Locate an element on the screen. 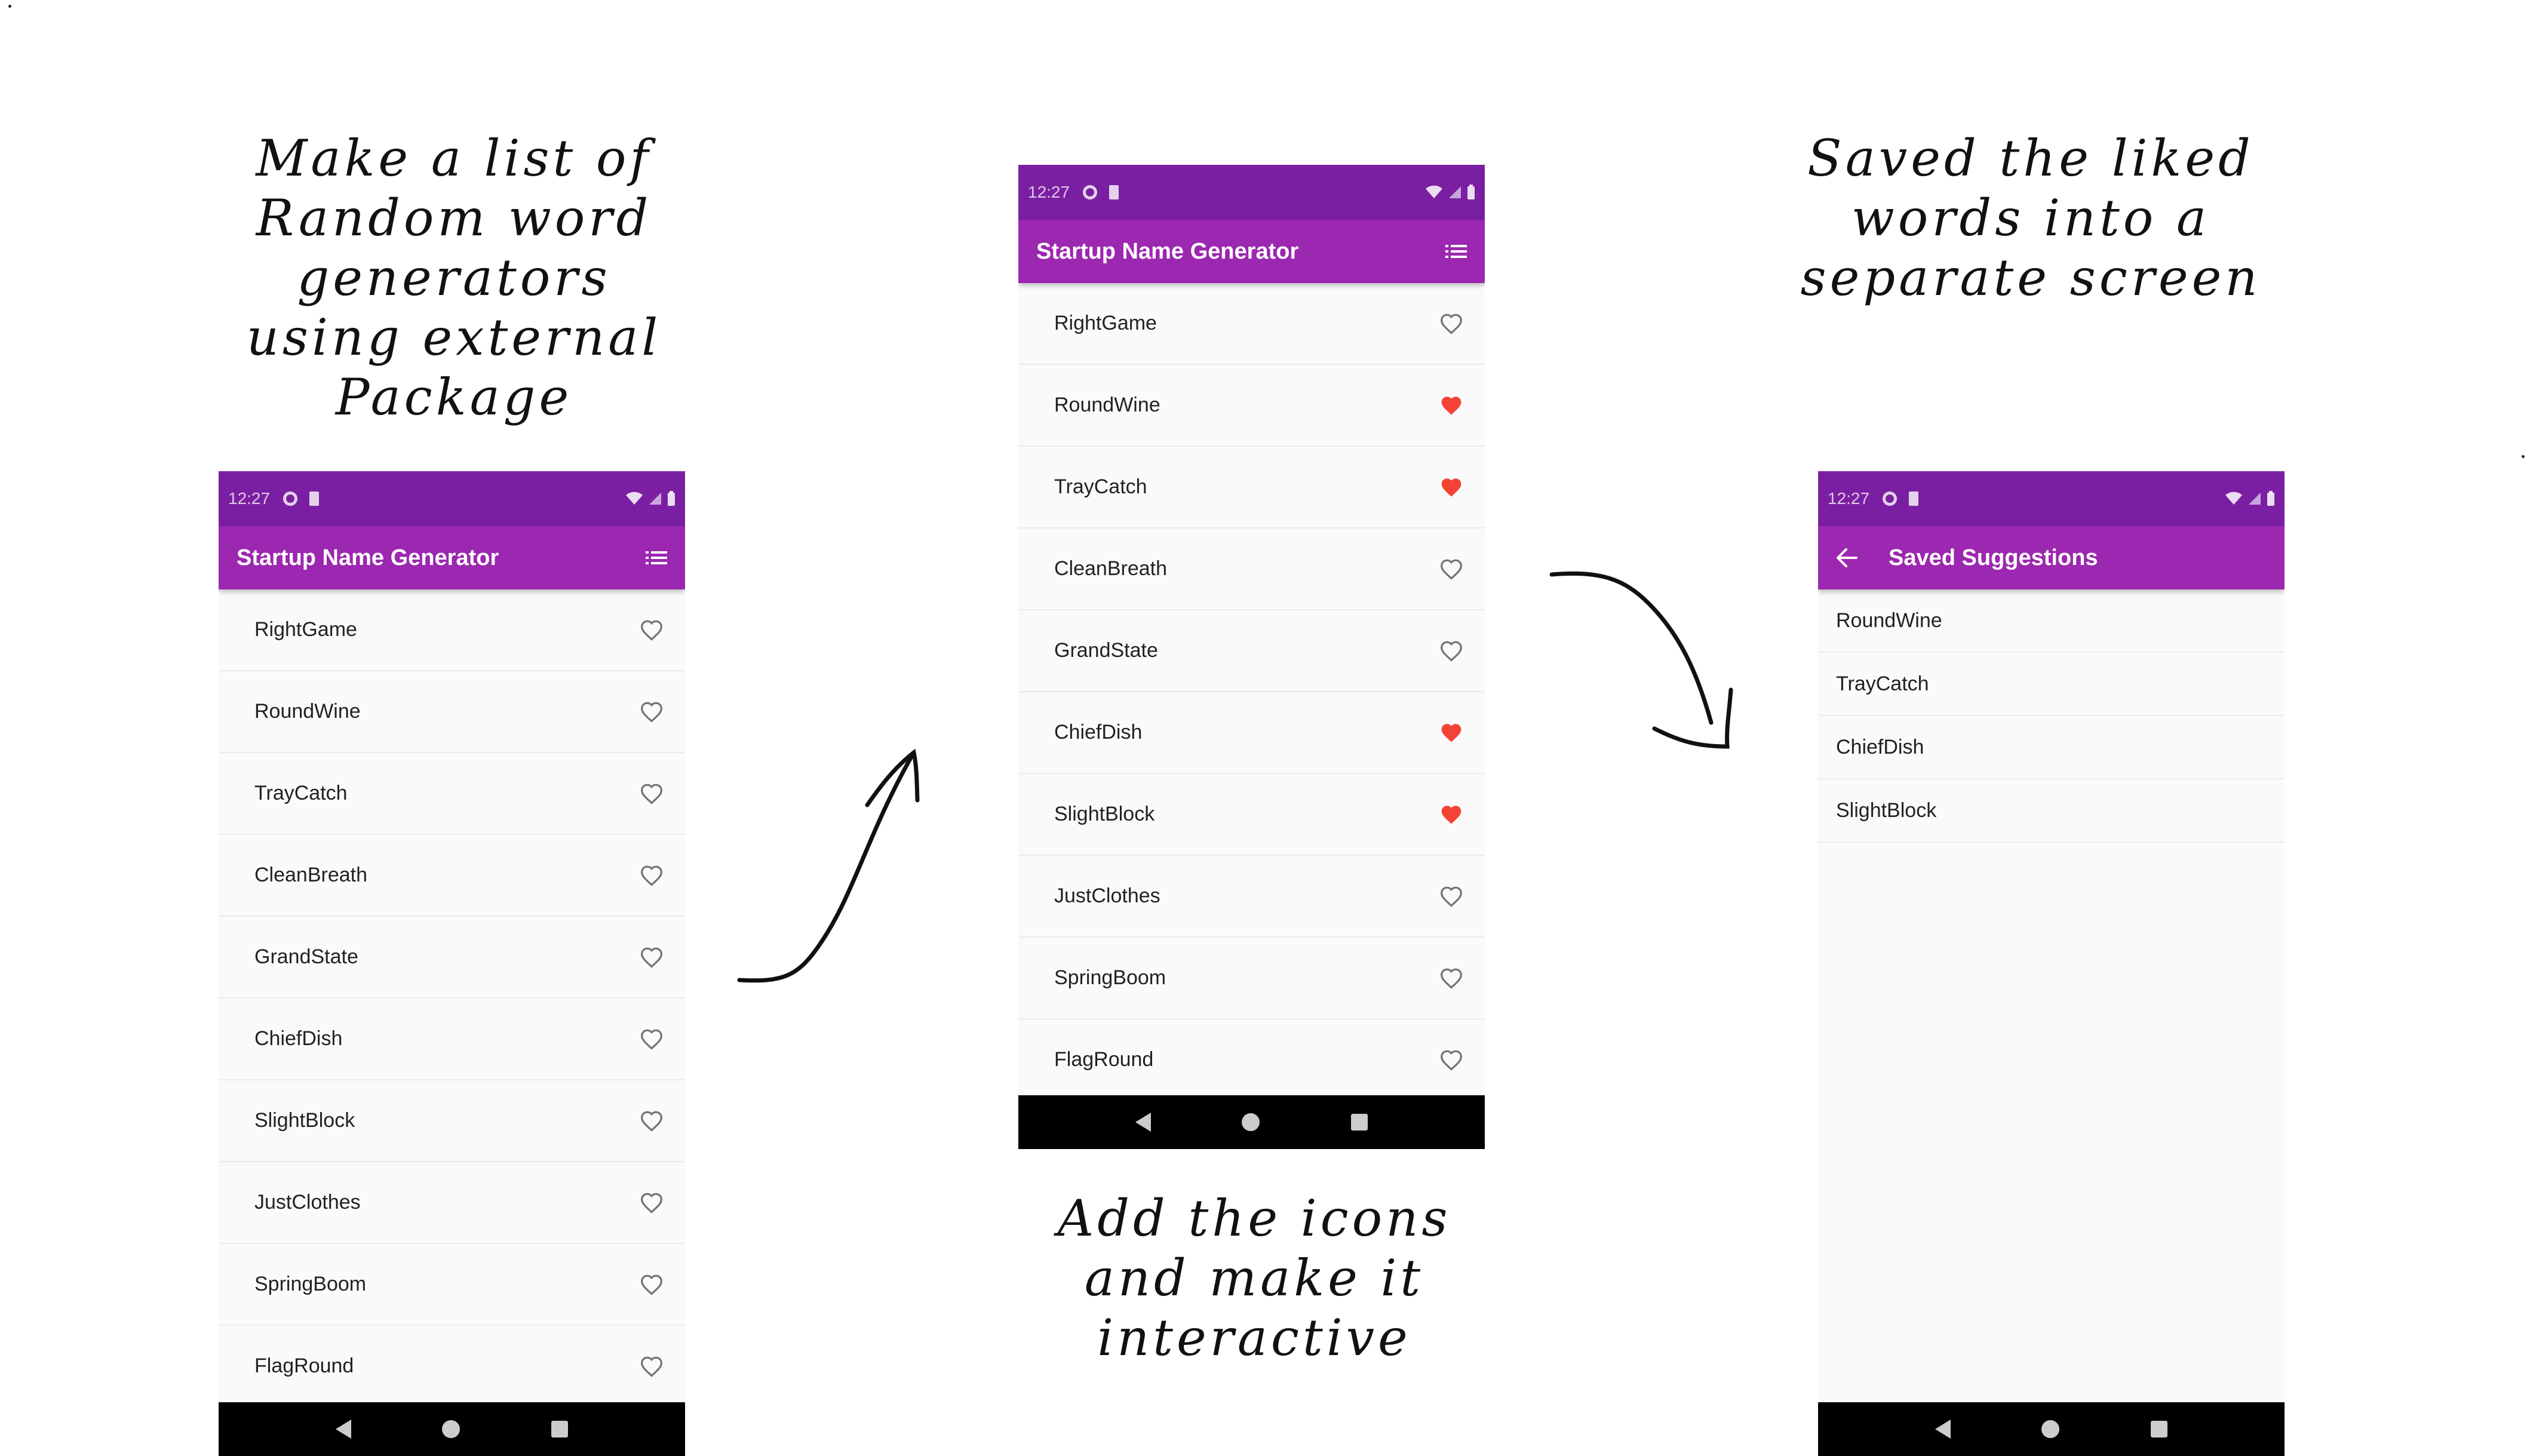 The image size is (2530, 1456). saved-item: ChiefDish is located at coordinates (2051, 747).